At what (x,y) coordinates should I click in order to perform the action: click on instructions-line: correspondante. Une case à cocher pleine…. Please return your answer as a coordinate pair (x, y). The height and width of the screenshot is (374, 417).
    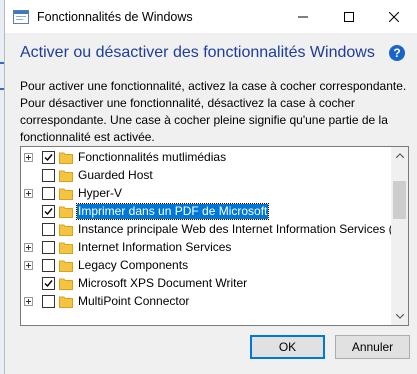
    Looking at the image, I should click on (204, 120).